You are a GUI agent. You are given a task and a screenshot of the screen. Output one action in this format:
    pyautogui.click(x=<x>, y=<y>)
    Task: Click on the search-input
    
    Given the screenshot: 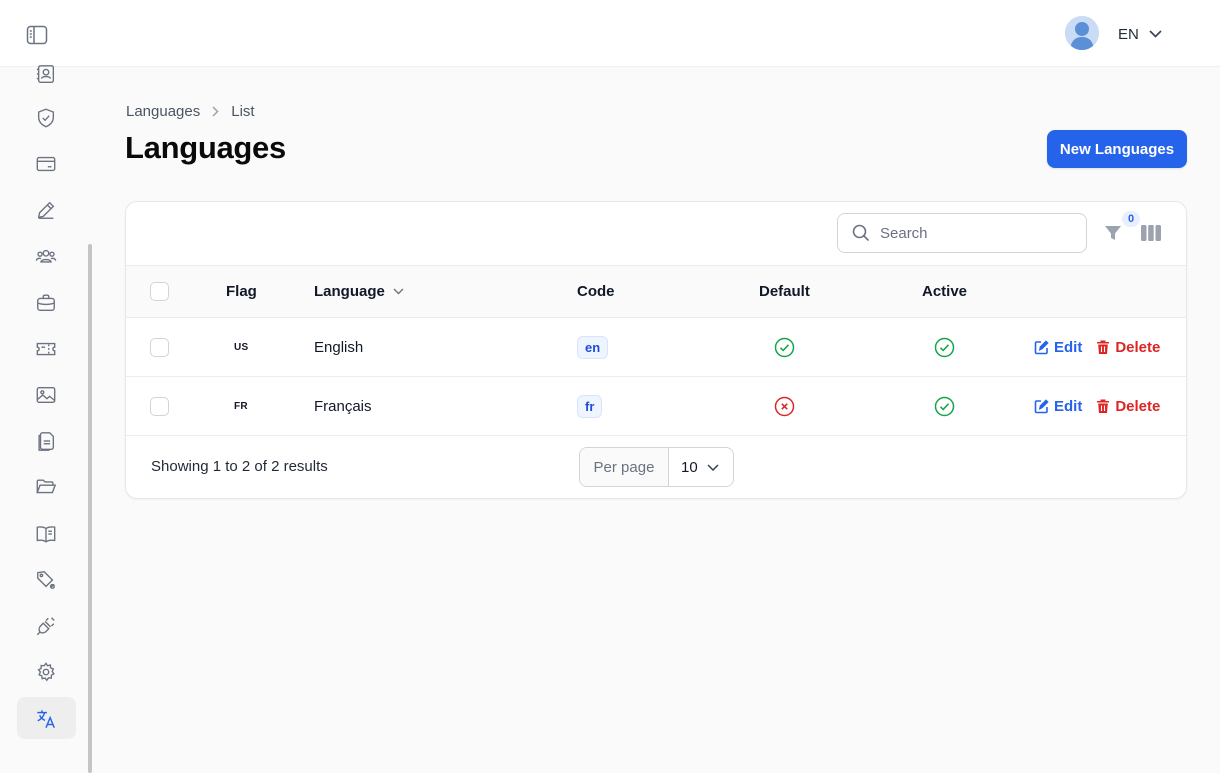 What is the action you would take?
    pyautogui.click(x=975, y=233)
    